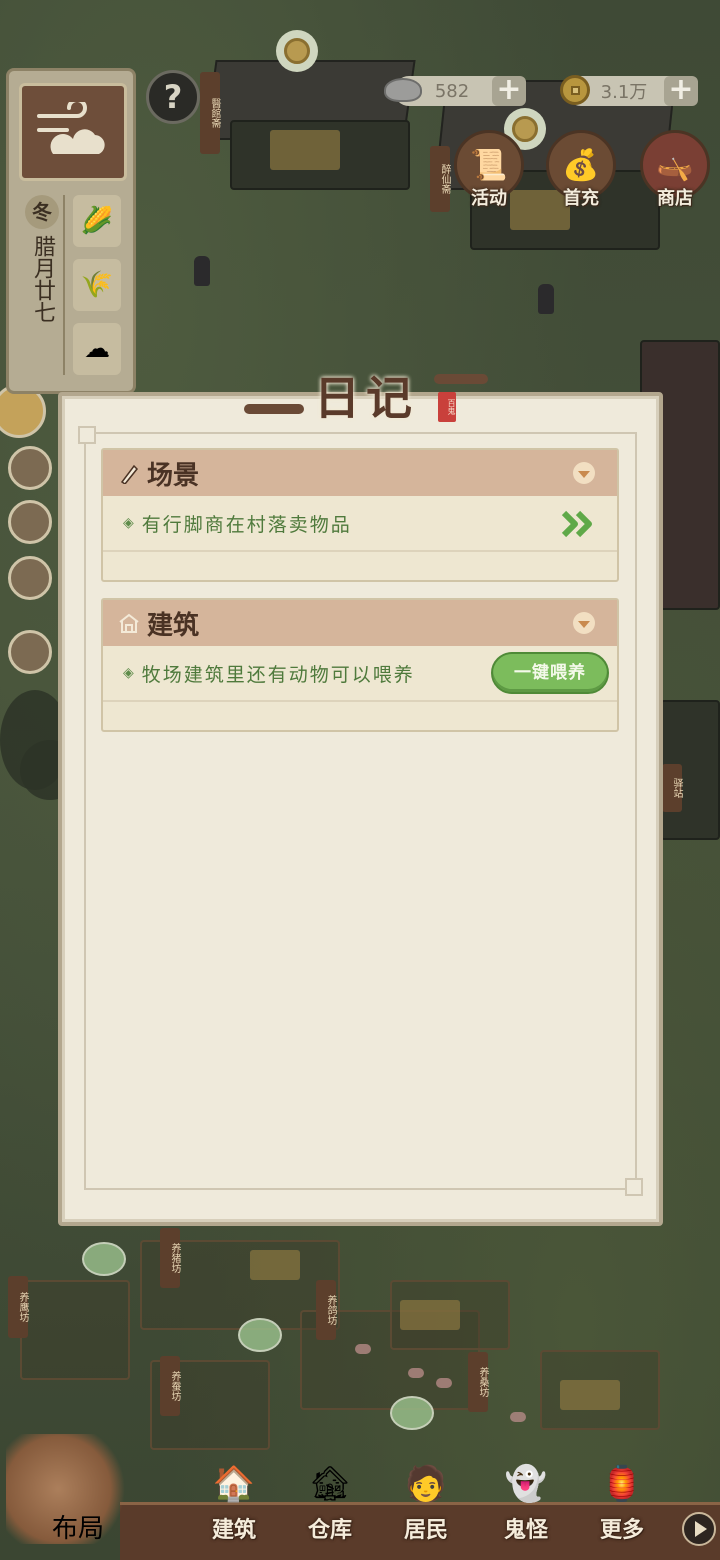 The height and width of the screenshot is (1560, 720). Describe the element at coordinates (173, 475) in the screenshot. I see `scene-section-title: 场景` at that location.